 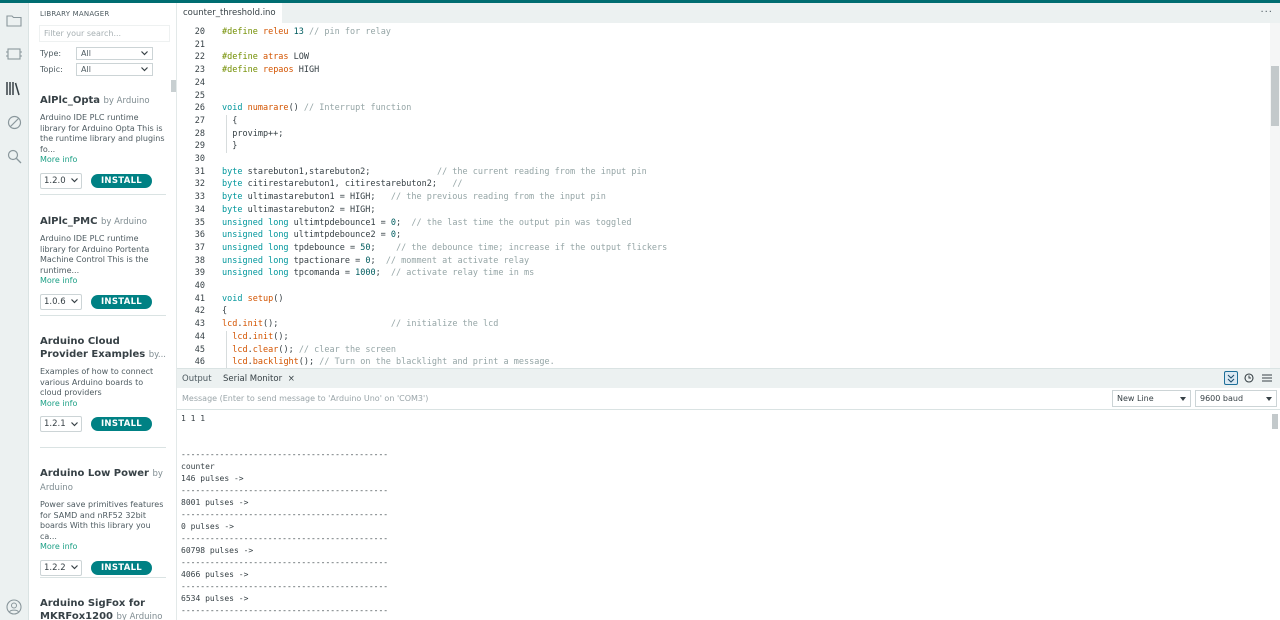 What do you see at coordinates (199, 235) in the screenshot?
I see `line-number: 36` at bounding box center [199, 235].